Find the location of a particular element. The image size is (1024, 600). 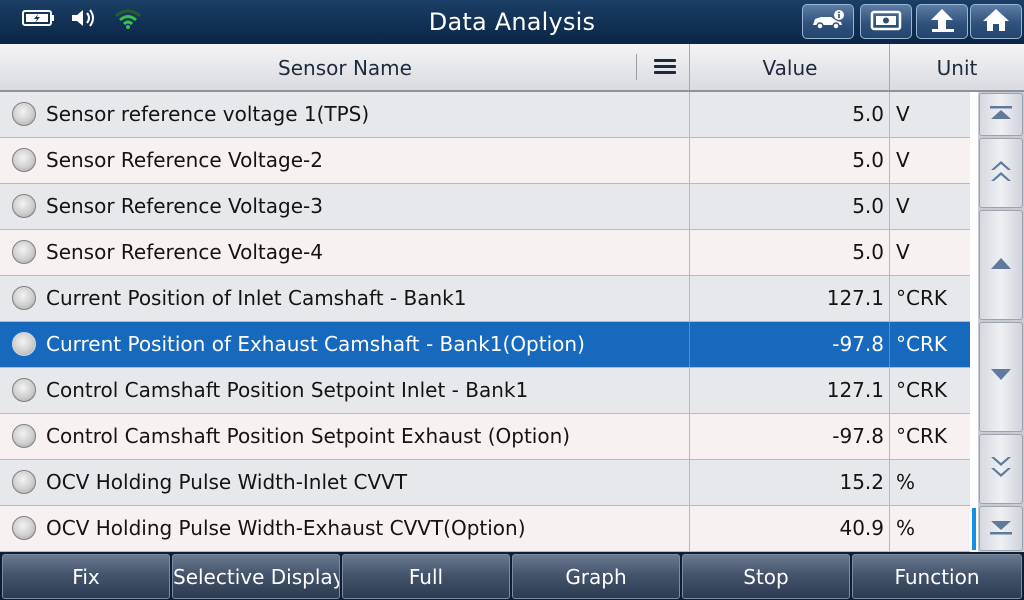

title-bar: Data Analysis is located at coordinates (512, 22).